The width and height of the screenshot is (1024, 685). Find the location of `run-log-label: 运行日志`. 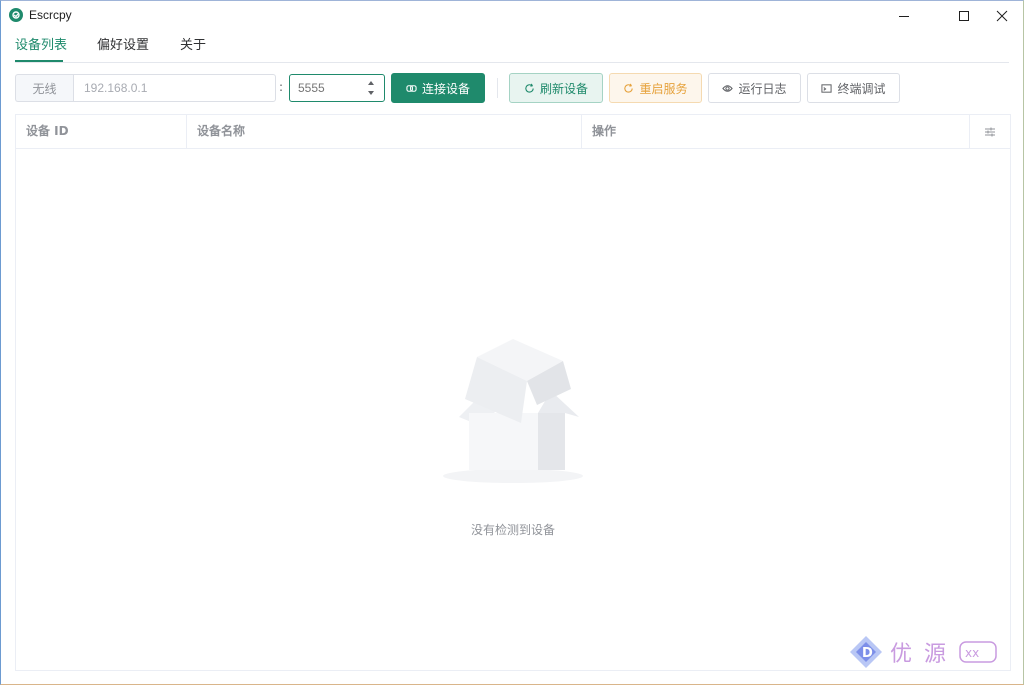

run-log-label: 运行日志 is located at coordinates (762, 88).